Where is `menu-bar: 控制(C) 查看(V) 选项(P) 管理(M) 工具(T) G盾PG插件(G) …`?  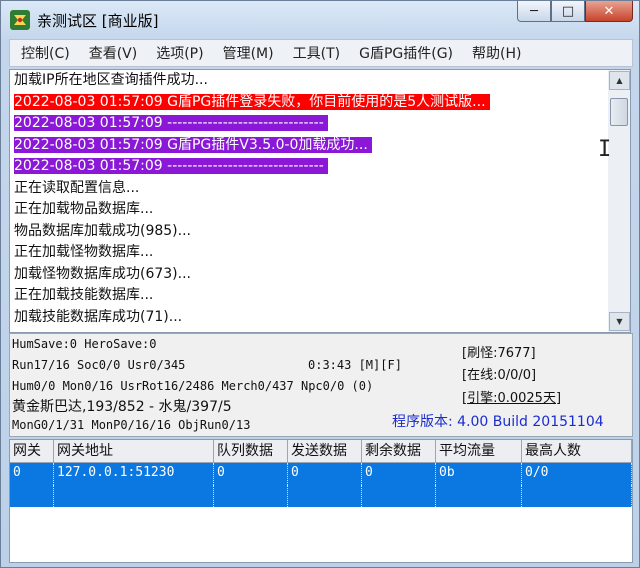 menu-bar: 控制(C) 查看(V) 选项(P) 管理(M) 工具(T) G盾PG插件(G) … is located at coordinates (321, 53).